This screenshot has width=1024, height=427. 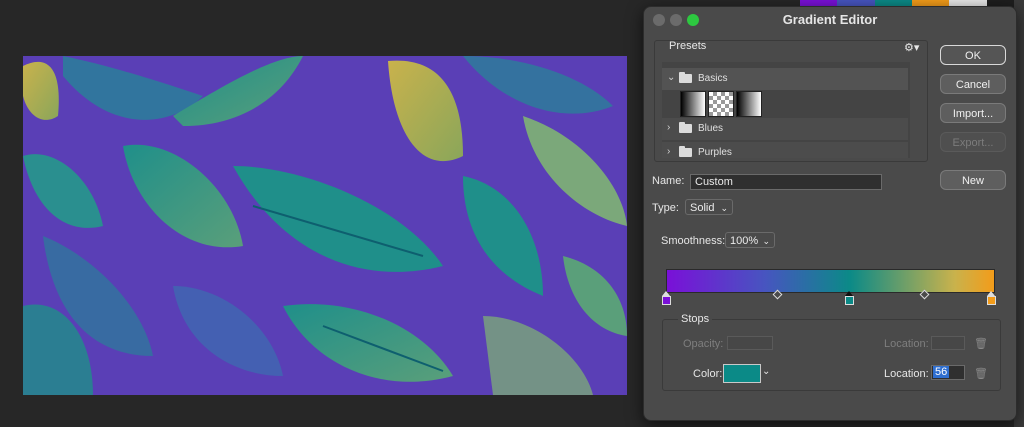 I want to click on folder-name: Purples, so click(x=715, y=152).